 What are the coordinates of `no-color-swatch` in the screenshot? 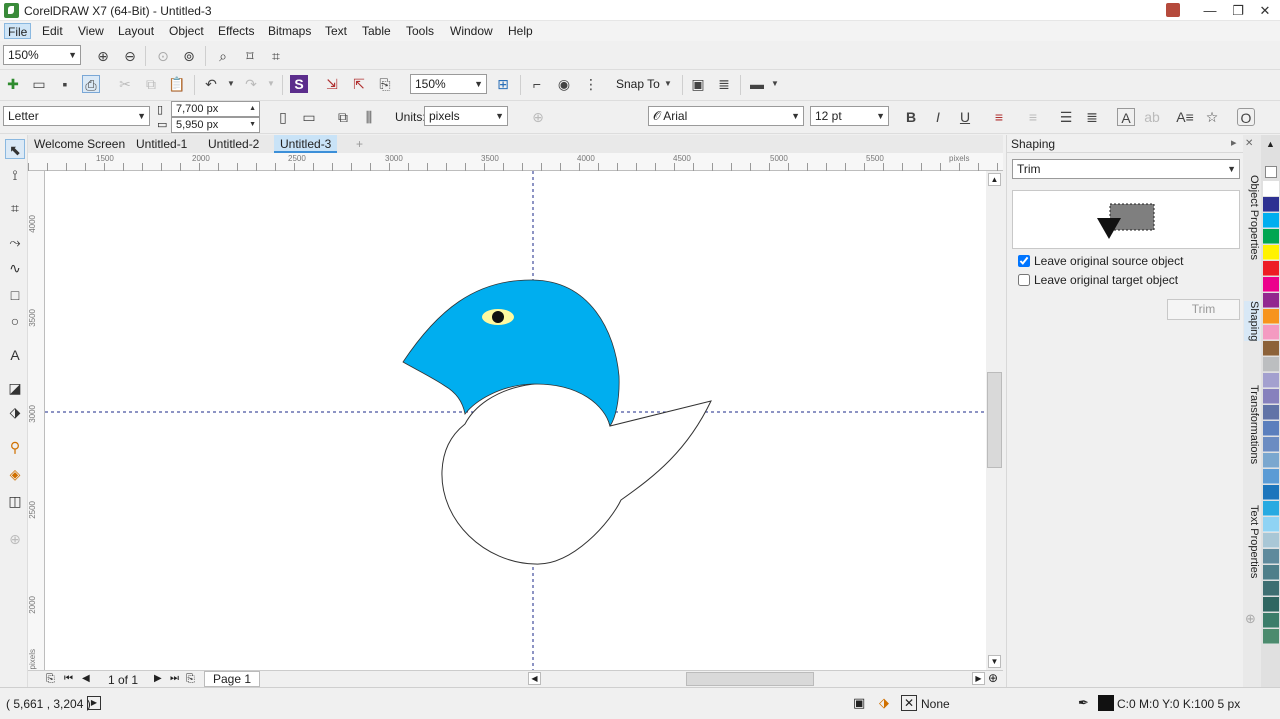 It's located at (1271, 172).